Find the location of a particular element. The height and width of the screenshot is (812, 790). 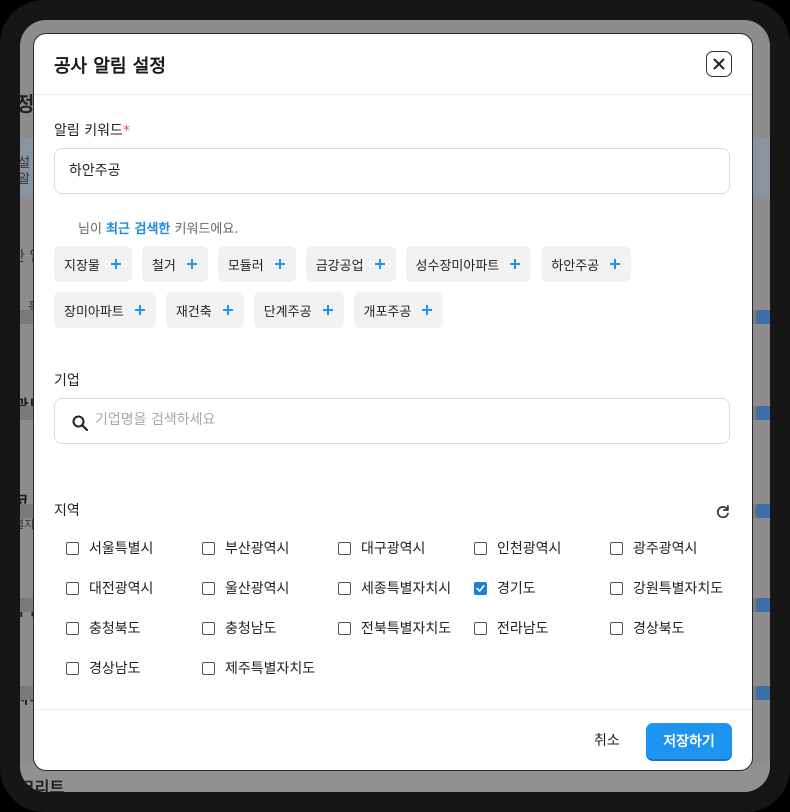

keyword-label-text: 알림 키워드 is located at coordinates (88, 131).